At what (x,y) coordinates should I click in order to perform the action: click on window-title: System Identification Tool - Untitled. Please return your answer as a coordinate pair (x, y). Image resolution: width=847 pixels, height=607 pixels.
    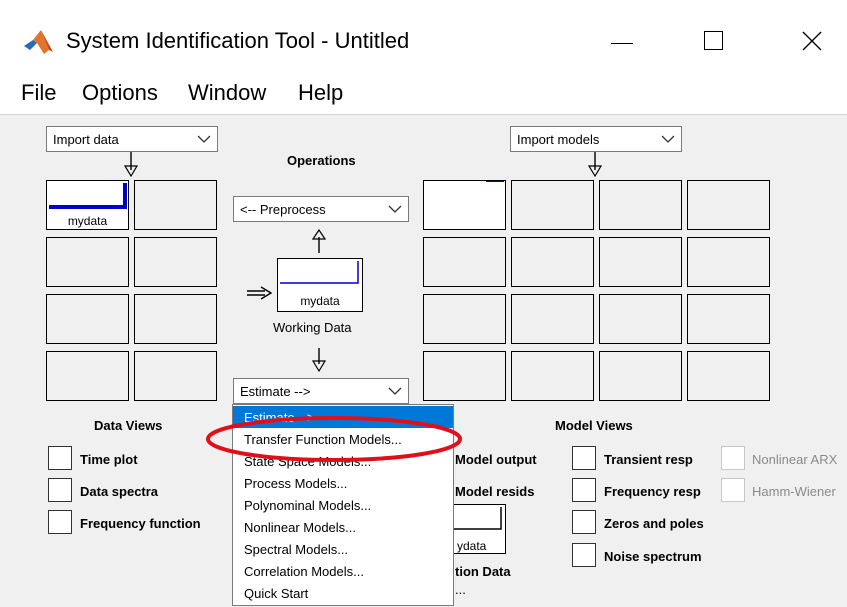
    Looking at the image, I should click on (238, 40).